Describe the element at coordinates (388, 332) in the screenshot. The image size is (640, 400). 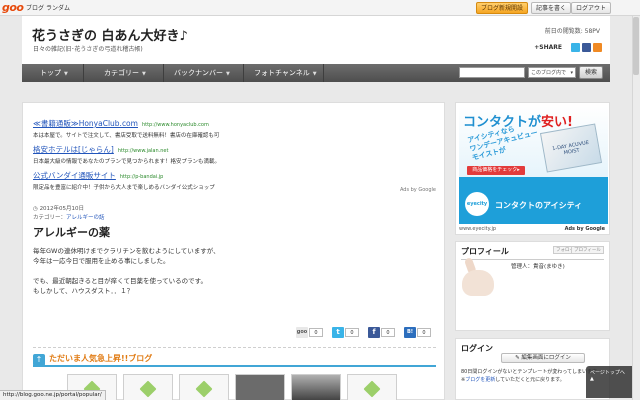
I see `like-count: 0` at that location.